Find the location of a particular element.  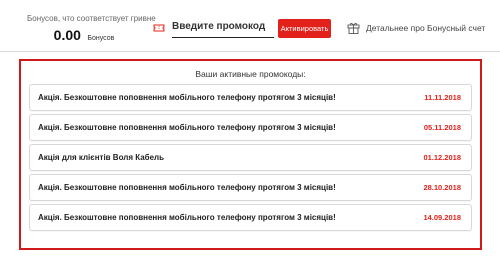

bonus-unit: Бонусов is located at coordinates (101, 38).